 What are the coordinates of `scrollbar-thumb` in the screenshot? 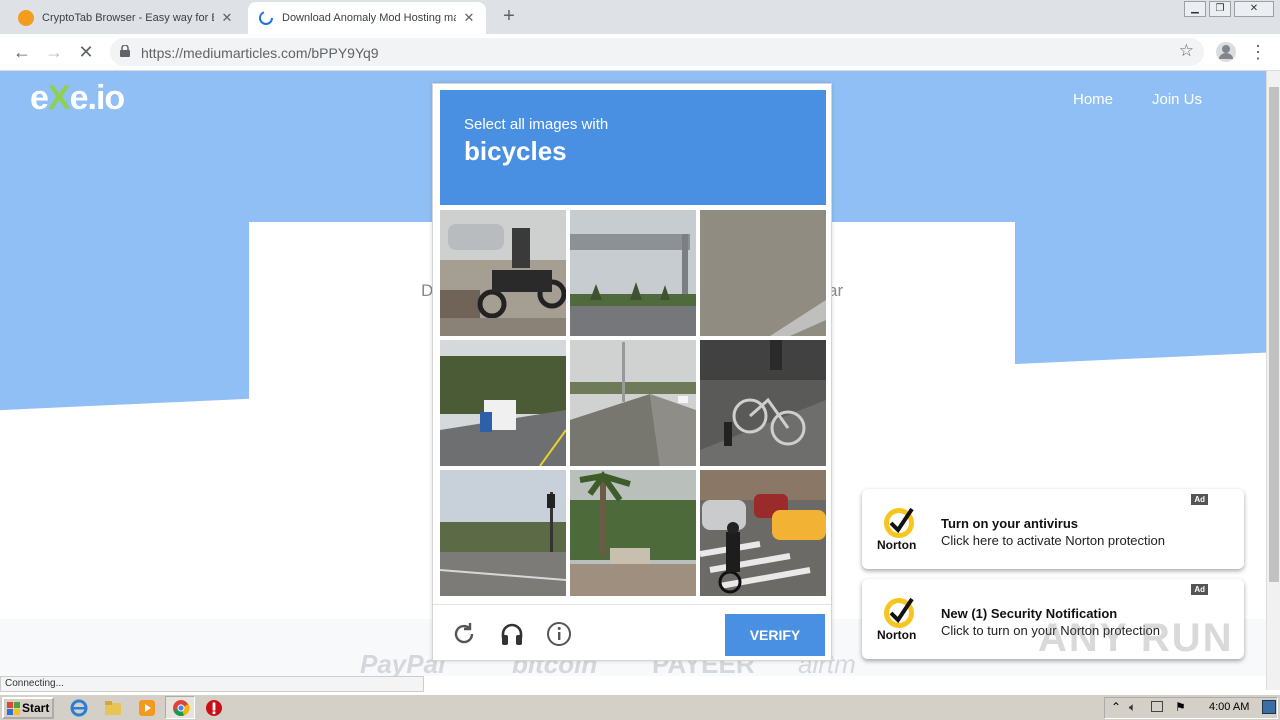 It's located at (1274, 334).